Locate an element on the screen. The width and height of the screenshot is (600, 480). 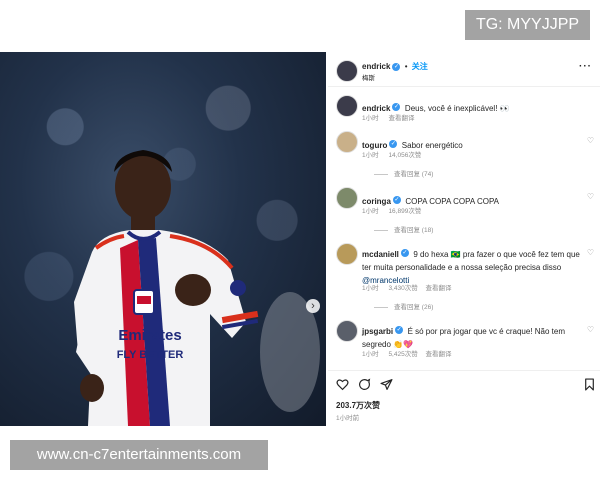
header-divider is located at coordinates (464, 86).